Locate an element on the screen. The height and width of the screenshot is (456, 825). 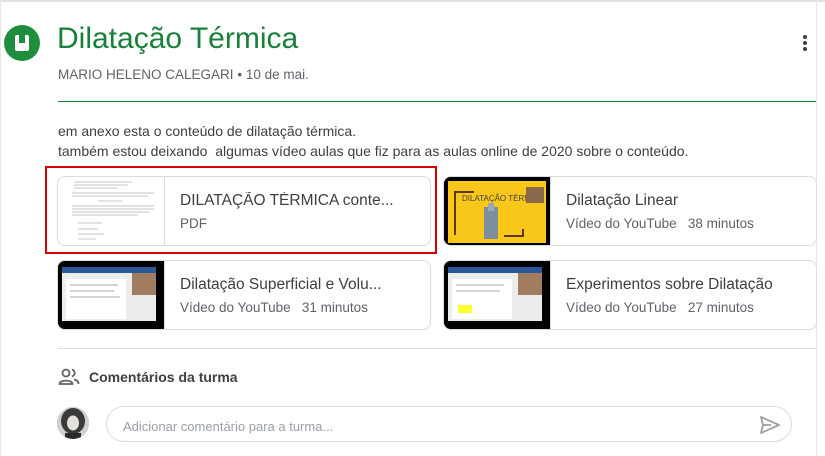
attachment-card-pdf: DILATAÇÃO TÉRMICA conte... PDF is located at coordinates (244, 211).